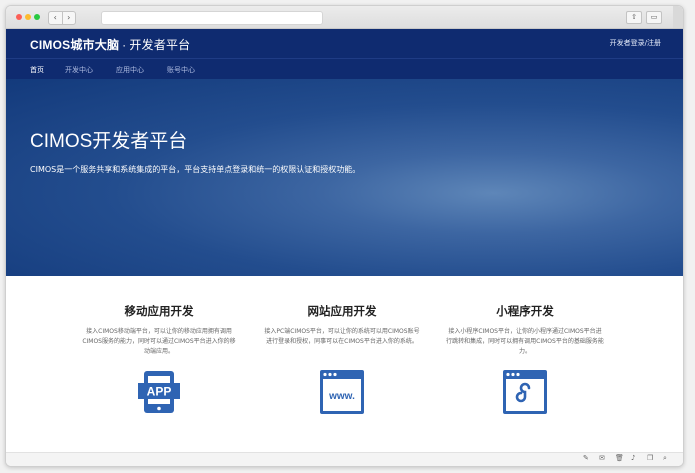 This screenshot has width=695, height=473. Describe the element at coordinates (525, 392) in the screenshot. I see `mini-program-icon` at that location.